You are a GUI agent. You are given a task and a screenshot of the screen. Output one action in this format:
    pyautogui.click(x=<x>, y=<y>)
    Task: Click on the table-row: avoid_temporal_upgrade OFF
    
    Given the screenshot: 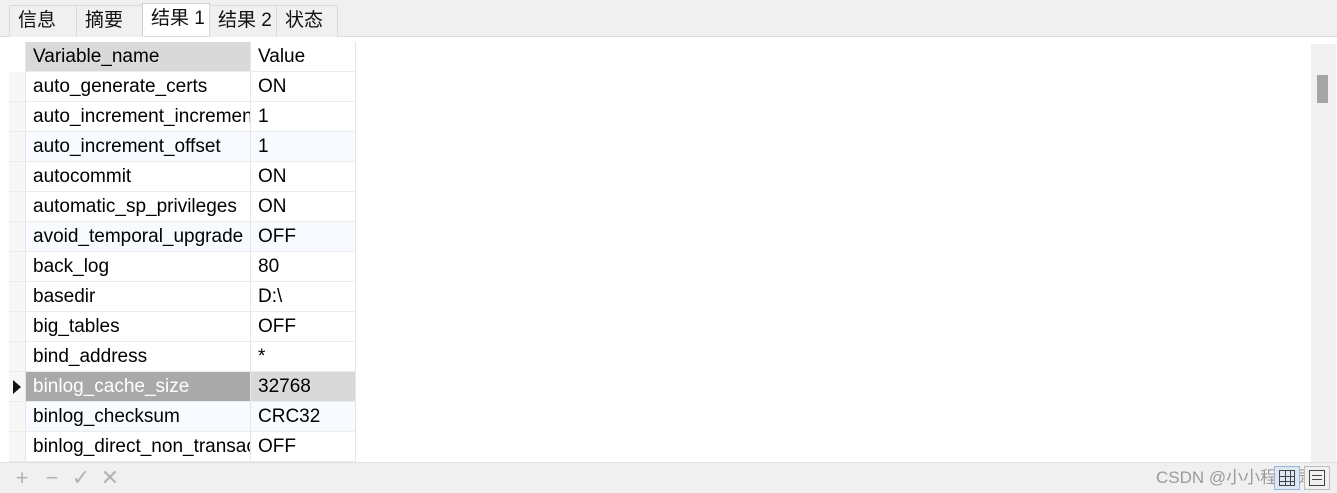 What is the action you would take?
    pyautogui.click(x=182, y=237)
    